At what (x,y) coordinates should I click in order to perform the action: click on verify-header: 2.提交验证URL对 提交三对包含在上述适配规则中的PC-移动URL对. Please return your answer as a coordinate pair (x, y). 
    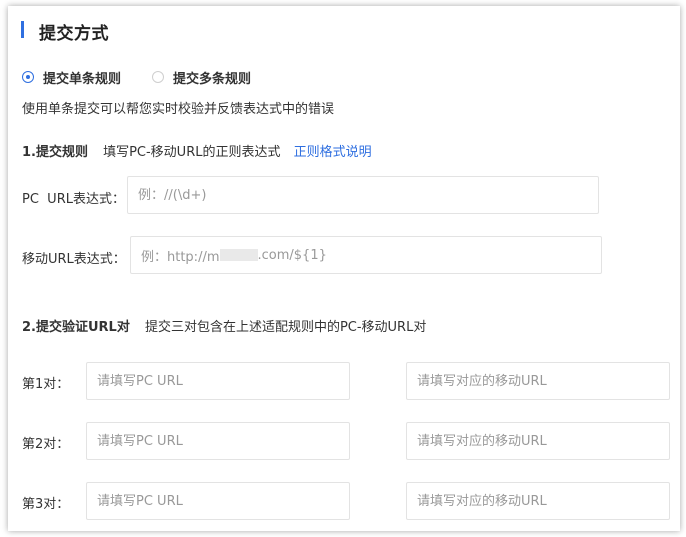
    Looking at the image, I should click on (224, 325).